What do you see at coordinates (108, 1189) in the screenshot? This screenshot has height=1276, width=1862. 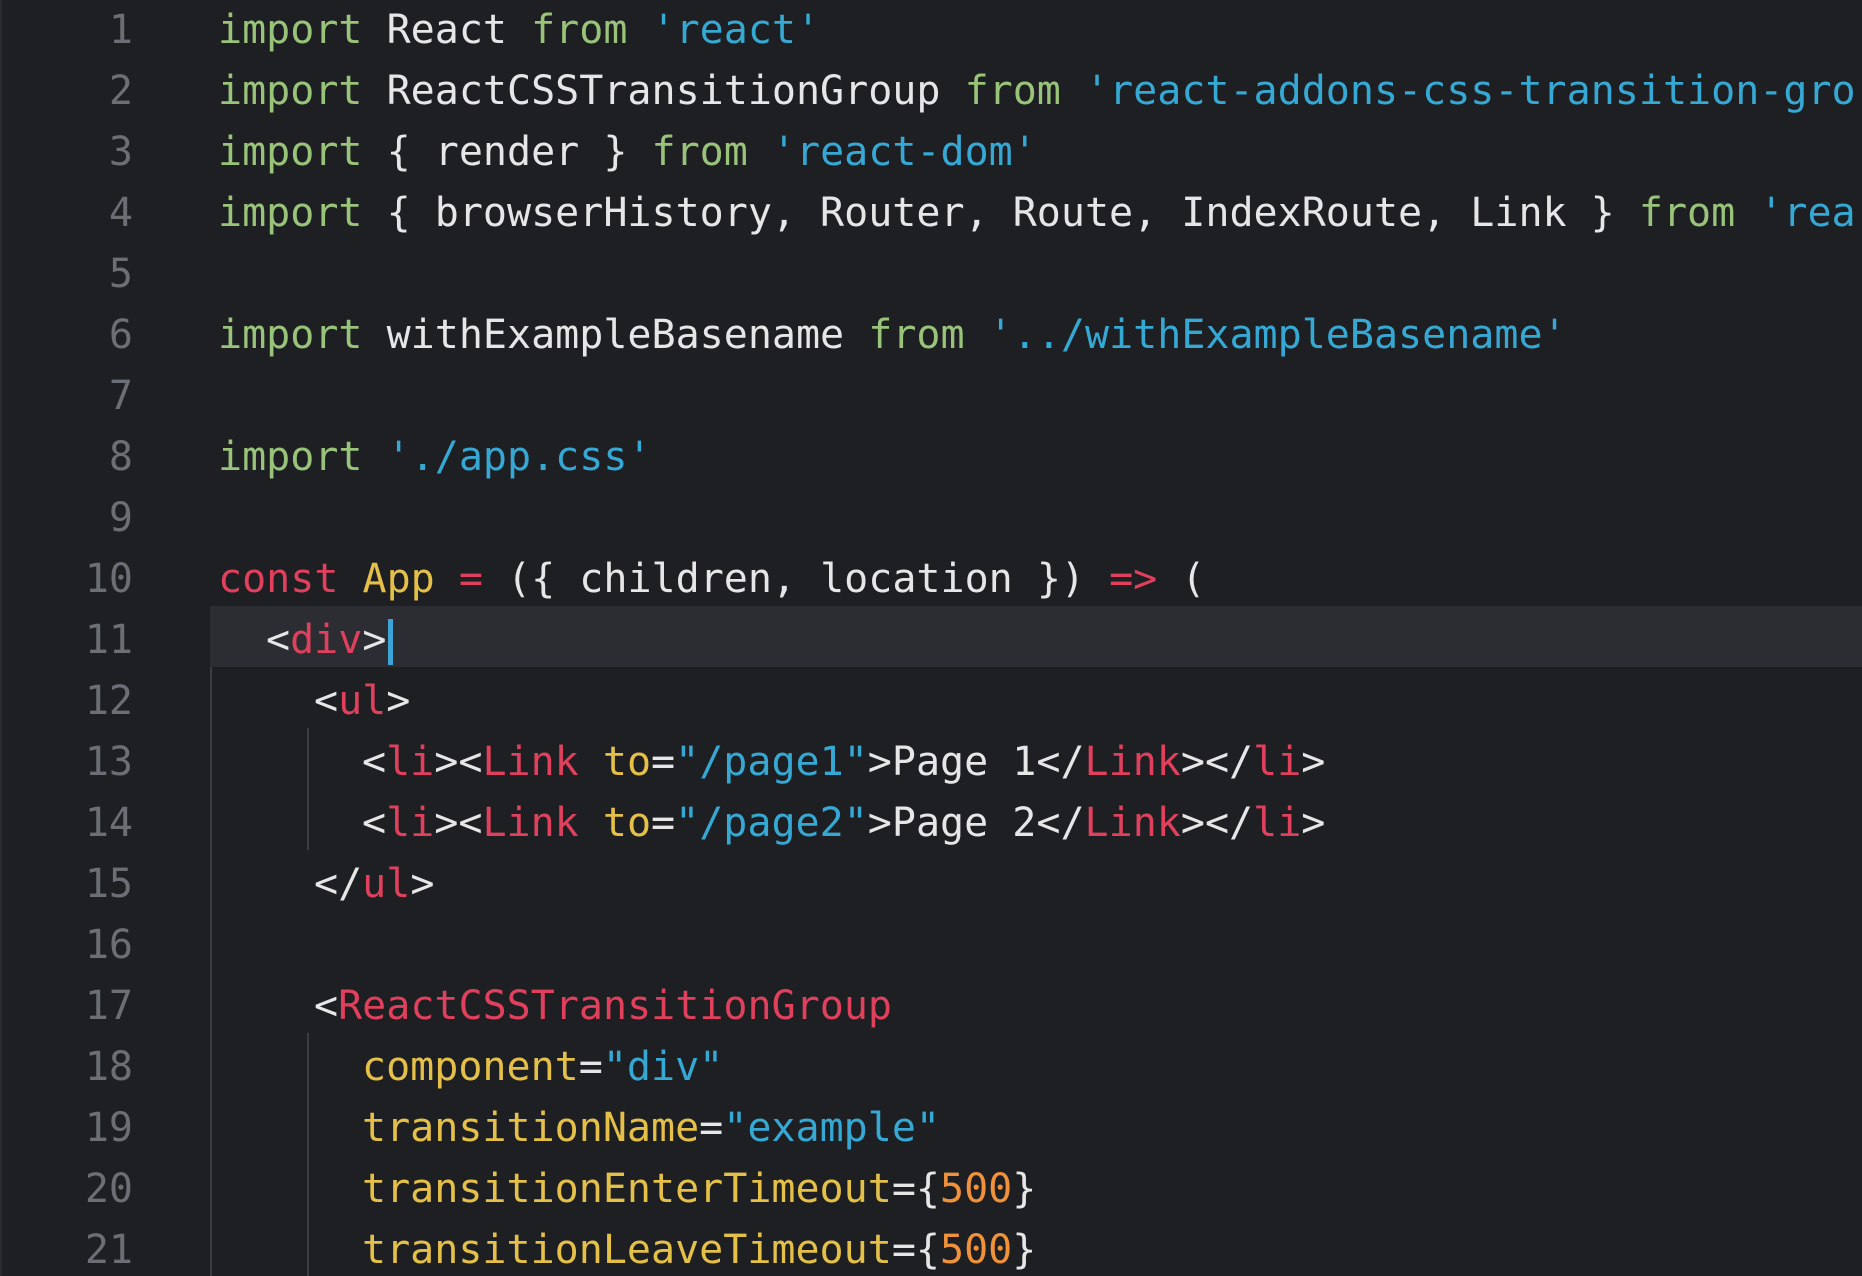 I see `line-number: 20` at bounding box center [108, 1189].